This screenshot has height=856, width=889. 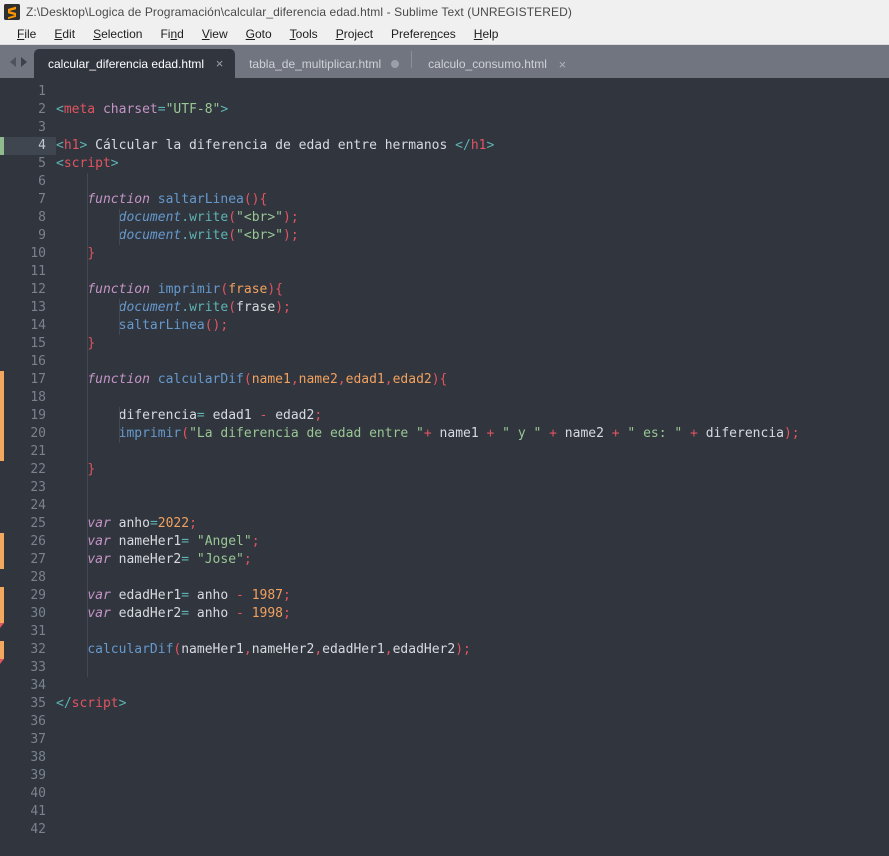 I want to click on line-number: 28, so click(x=38, y=577).